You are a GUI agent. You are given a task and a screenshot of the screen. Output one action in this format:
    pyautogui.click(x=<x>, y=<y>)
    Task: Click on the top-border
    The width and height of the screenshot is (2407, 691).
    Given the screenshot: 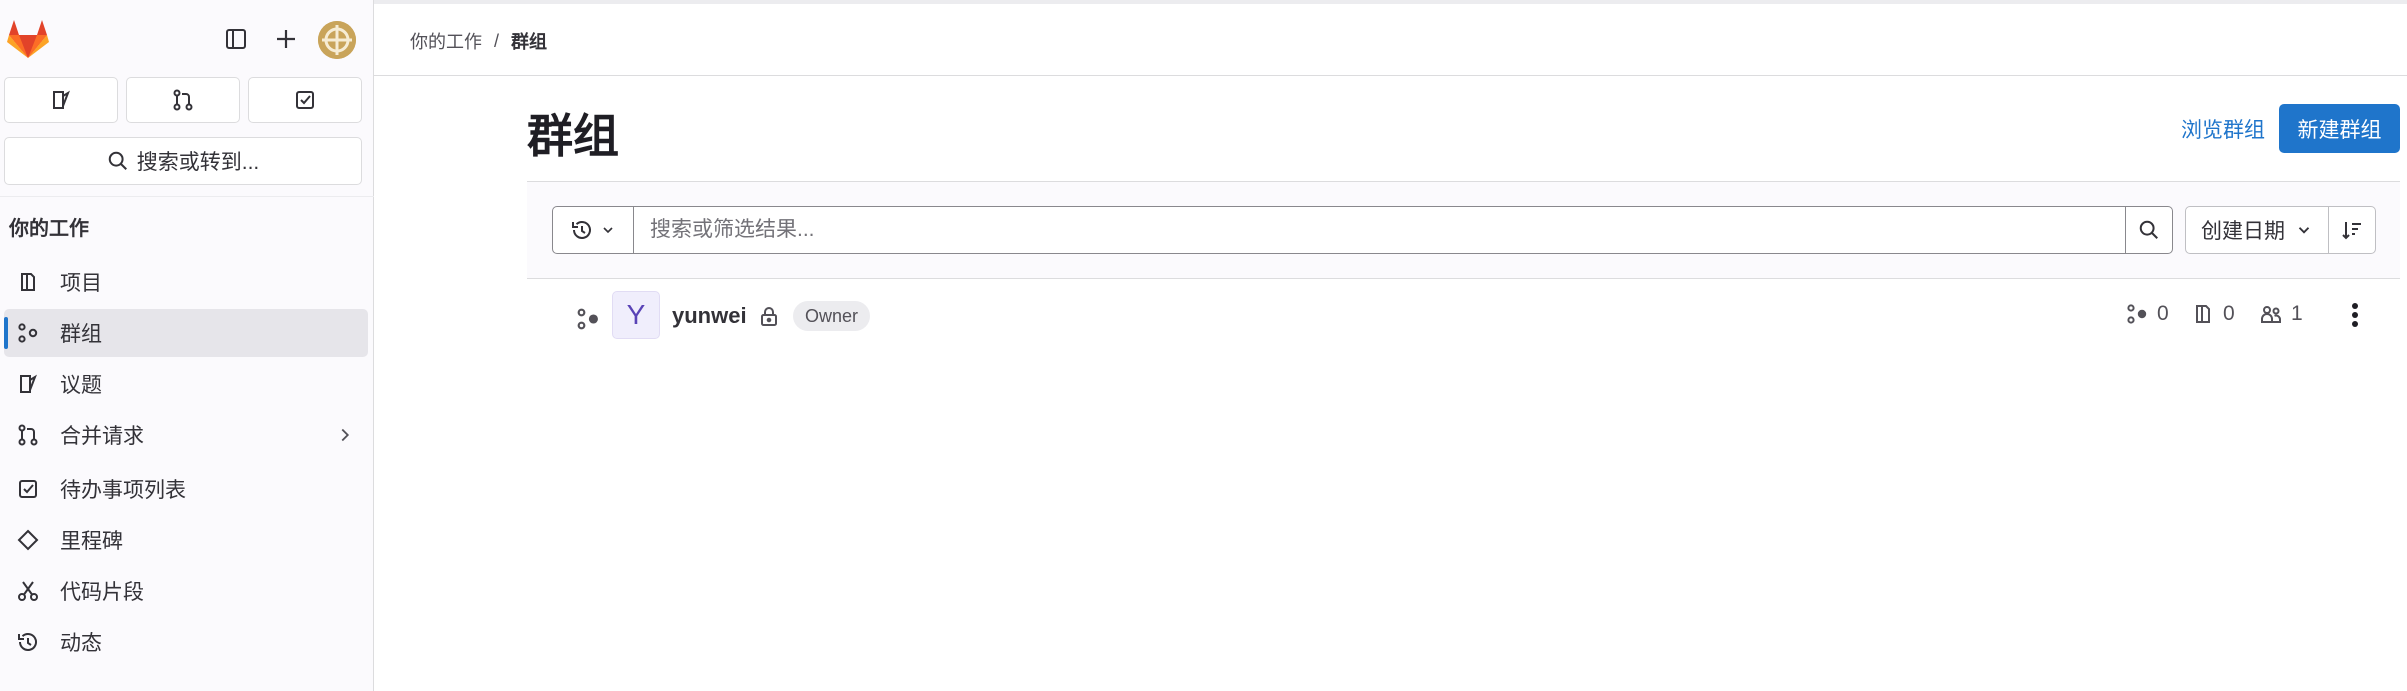 What is the action you would take?
    pyautogui.click(x=1390, y=2)
    